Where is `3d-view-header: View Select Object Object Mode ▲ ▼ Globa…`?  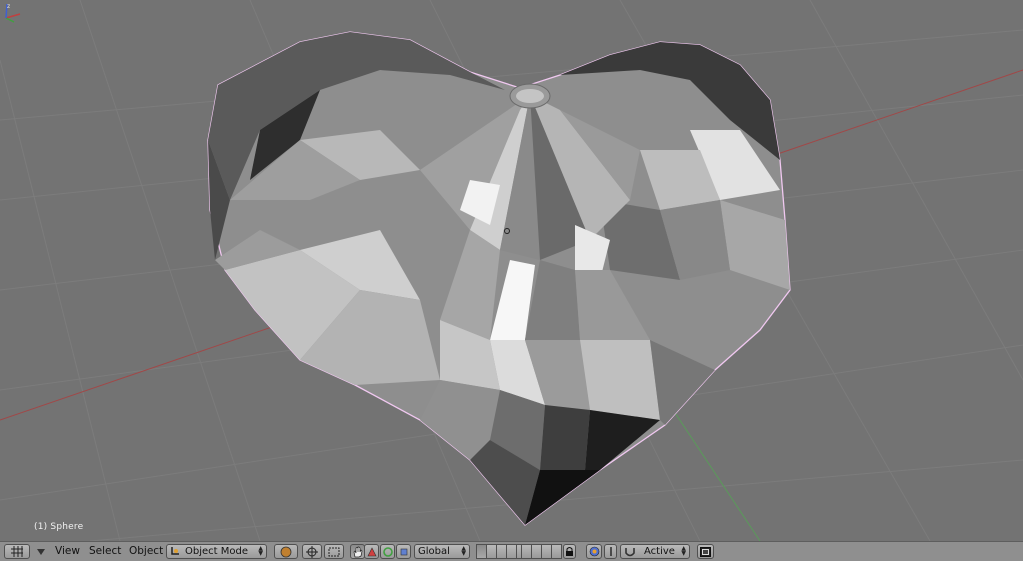
3d-view-header: View Select Object Object Mode ▲ ▼ Globa… is located at coordinates (511, 551).